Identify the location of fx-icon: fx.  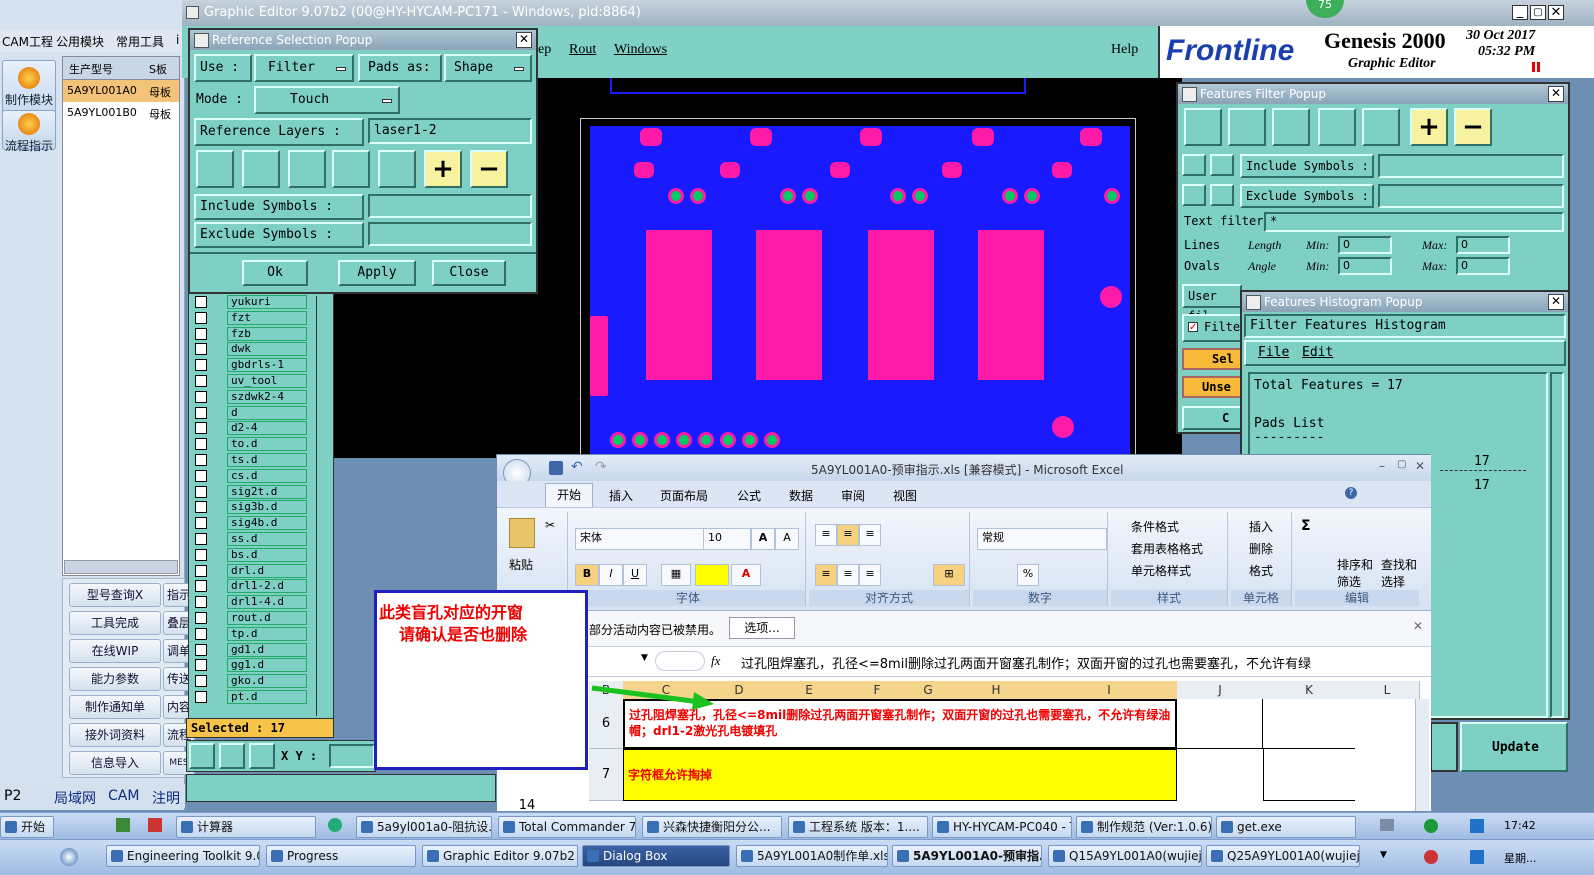
(715, 661).